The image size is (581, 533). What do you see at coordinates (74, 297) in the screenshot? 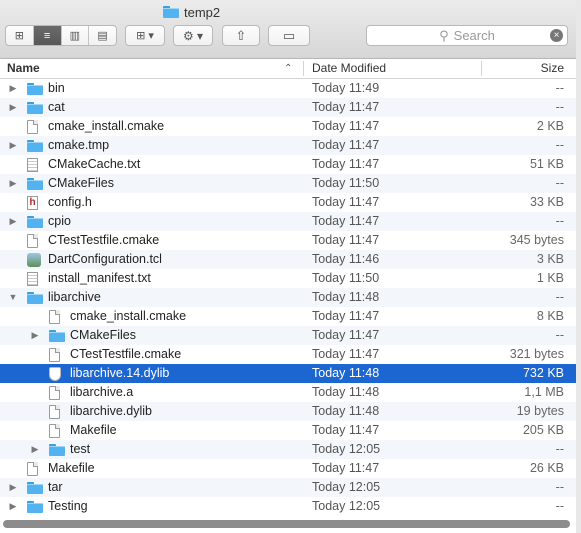
I see `file-name: libarchive` at bounding box center [74, 297].